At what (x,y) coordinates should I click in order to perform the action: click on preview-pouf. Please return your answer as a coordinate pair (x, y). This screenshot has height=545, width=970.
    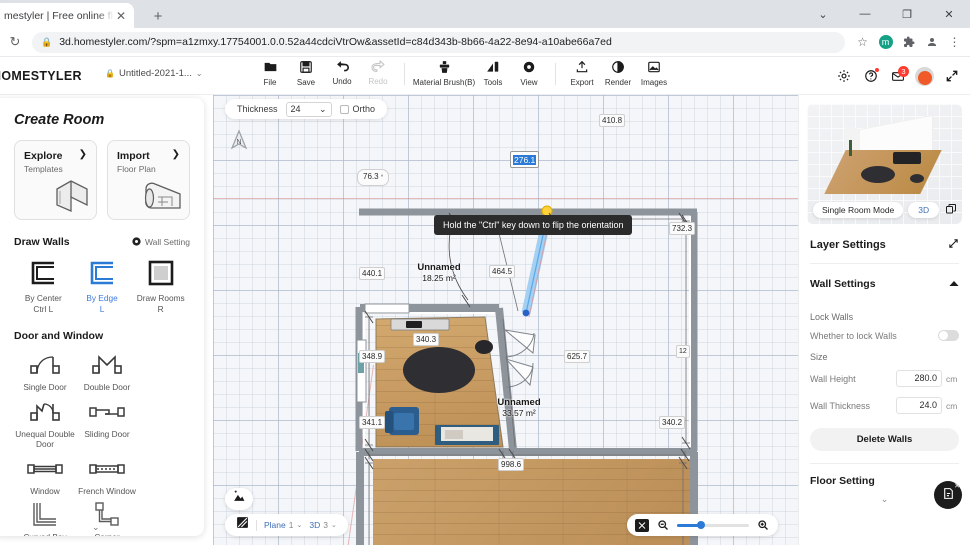
    Looking at the image, I should click on (917, 178).